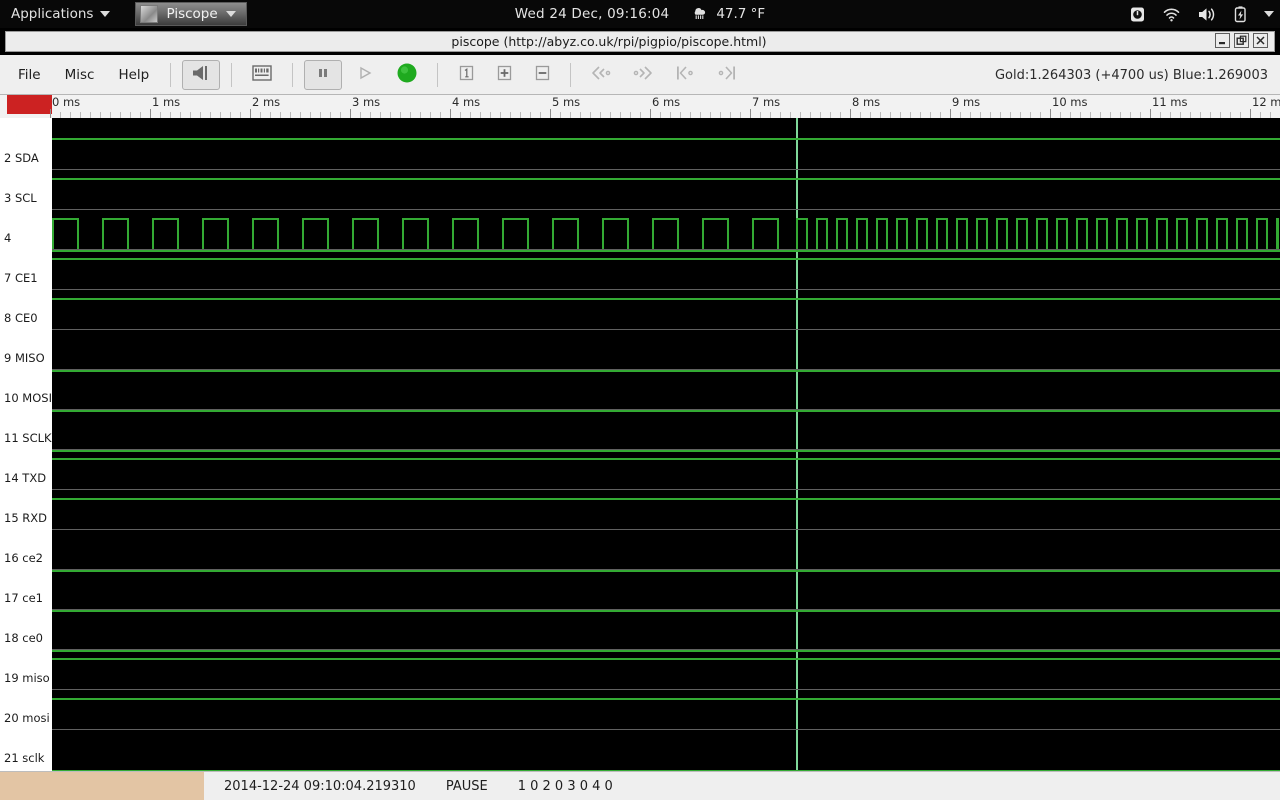  What do you see at coordinates (323, 74) in the screenshot?
I see `pause-button` at bounding box center [323, 74].